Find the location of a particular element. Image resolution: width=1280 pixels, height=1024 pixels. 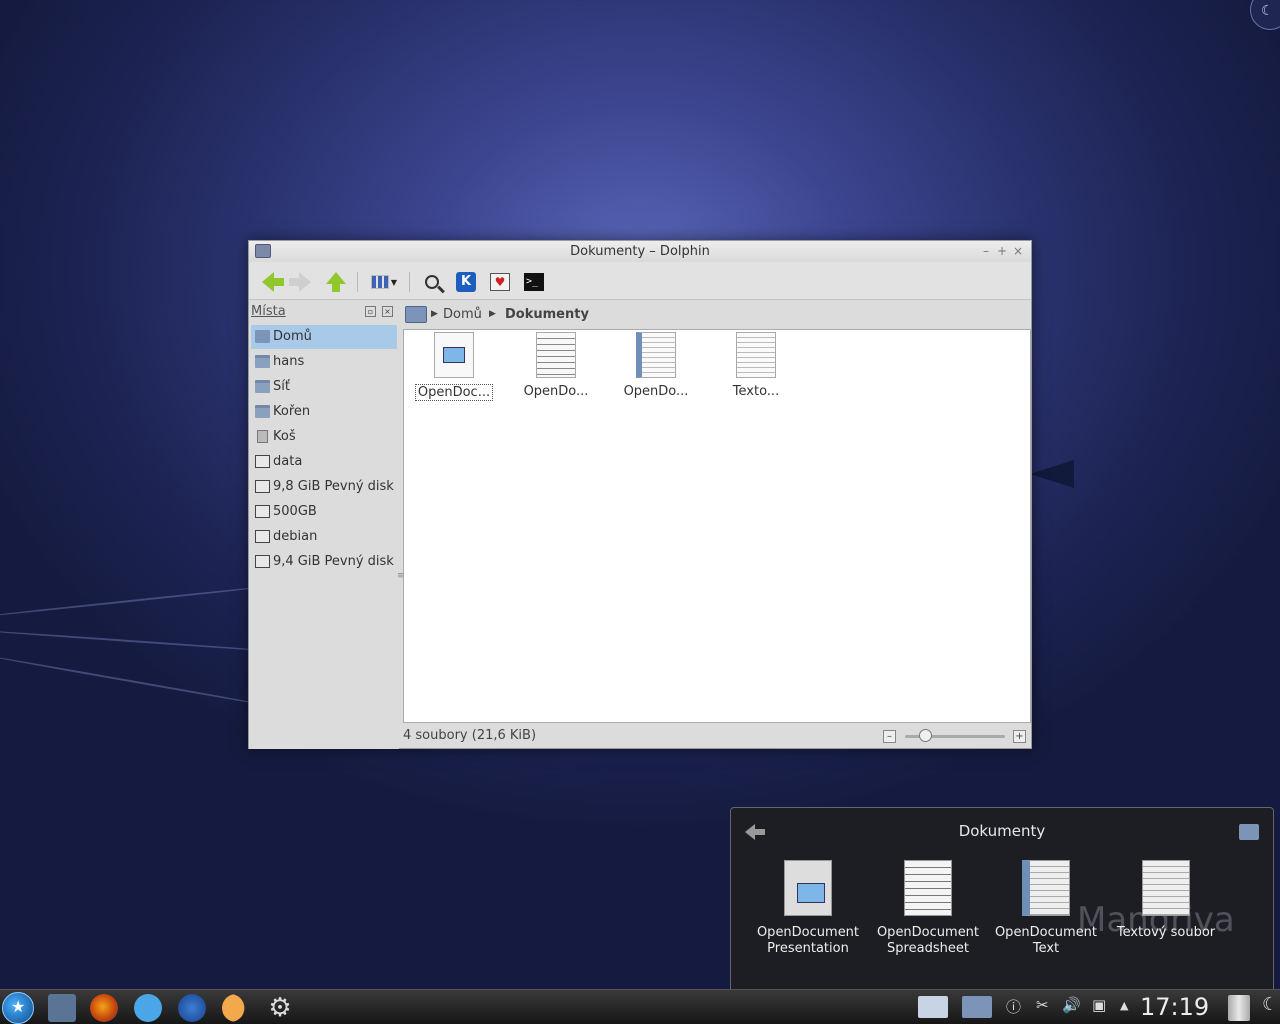

place-item-hans: hans is located at coordinates (324, 362).